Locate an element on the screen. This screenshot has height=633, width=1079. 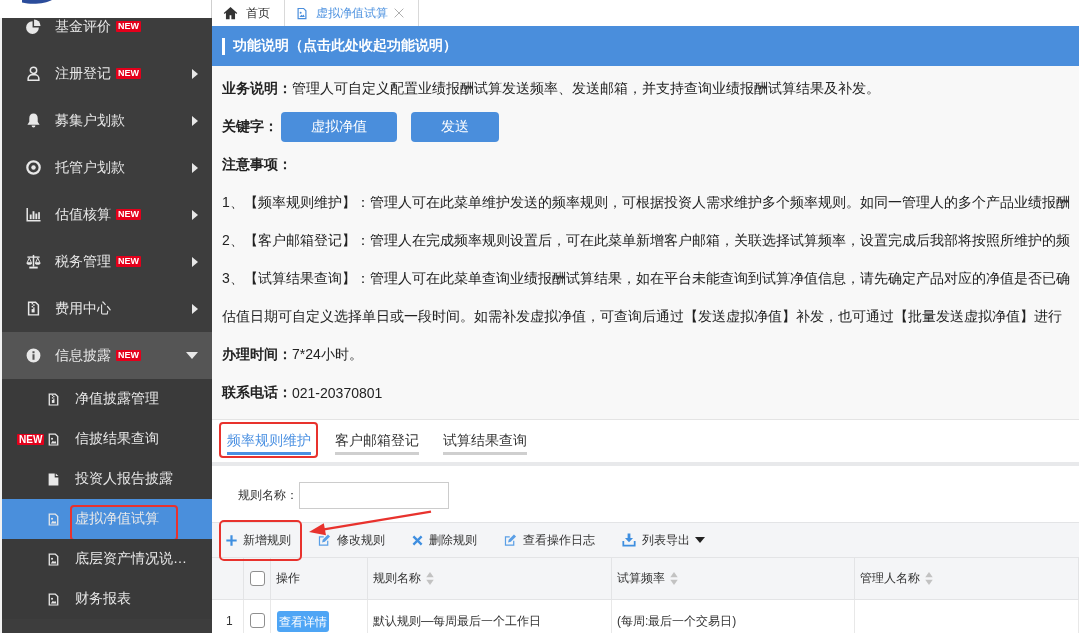
toolbar-button: 修改规则 is located at coordinates (351, 540).